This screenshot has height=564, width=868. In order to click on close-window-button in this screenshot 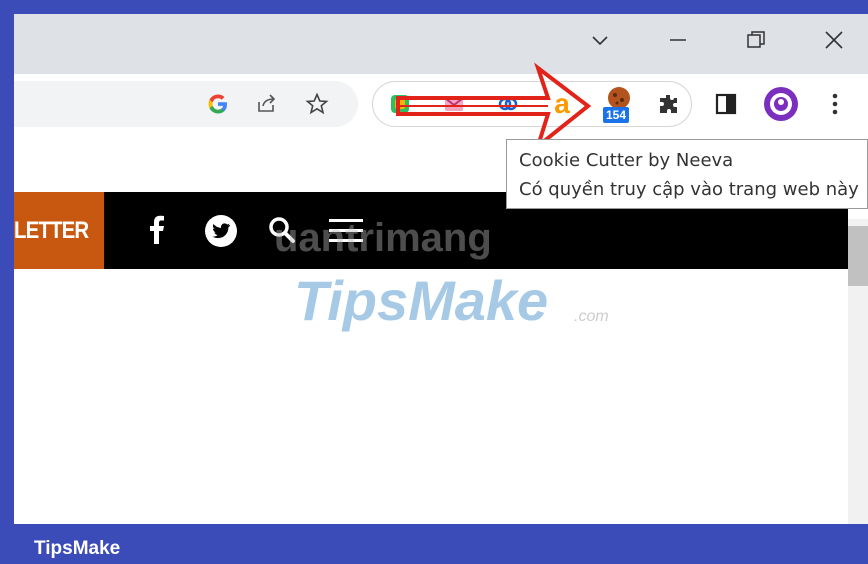, I will do `click(834, 40)`.